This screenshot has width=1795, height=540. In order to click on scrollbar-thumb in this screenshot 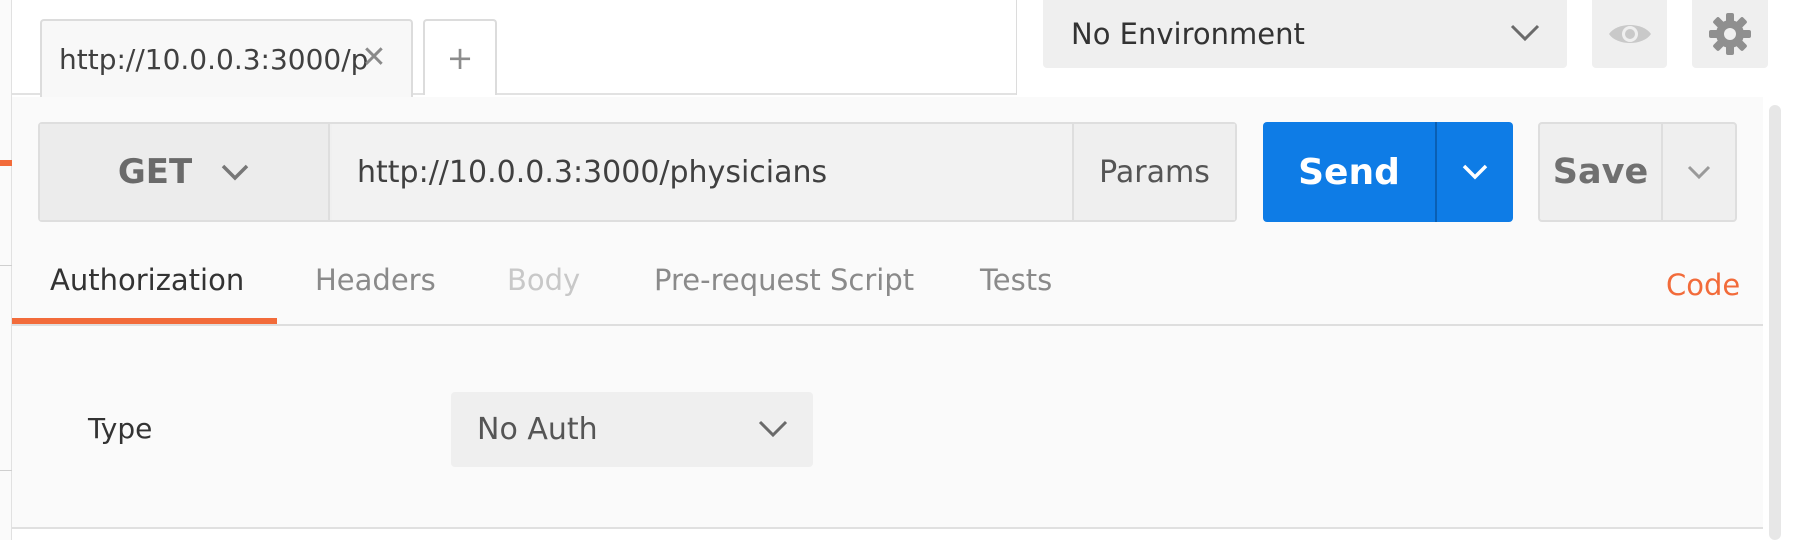, I will do `click(1775, 322)`.